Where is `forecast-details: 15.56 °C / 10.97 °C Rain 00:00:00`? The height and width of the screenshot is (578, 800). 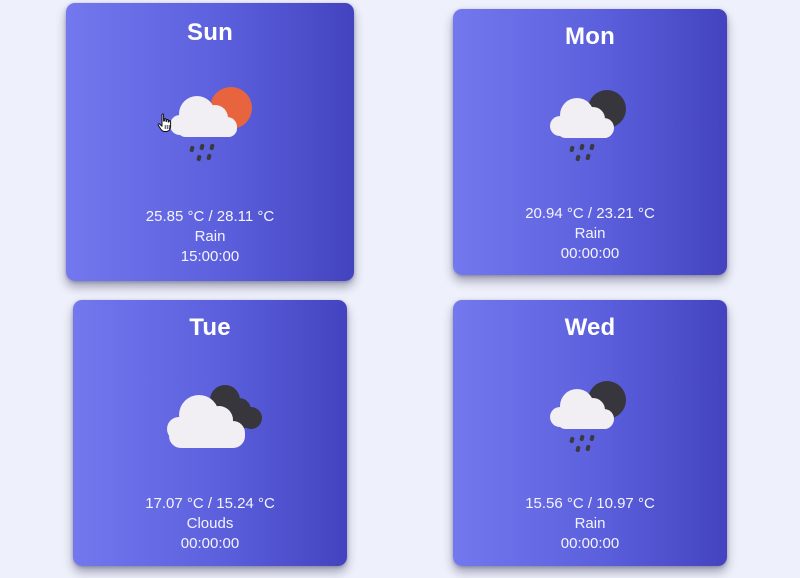
forecast-details: 15.56 °C / 10.97 °C Rain 00:00:00 is located at coordinates (590, 524).